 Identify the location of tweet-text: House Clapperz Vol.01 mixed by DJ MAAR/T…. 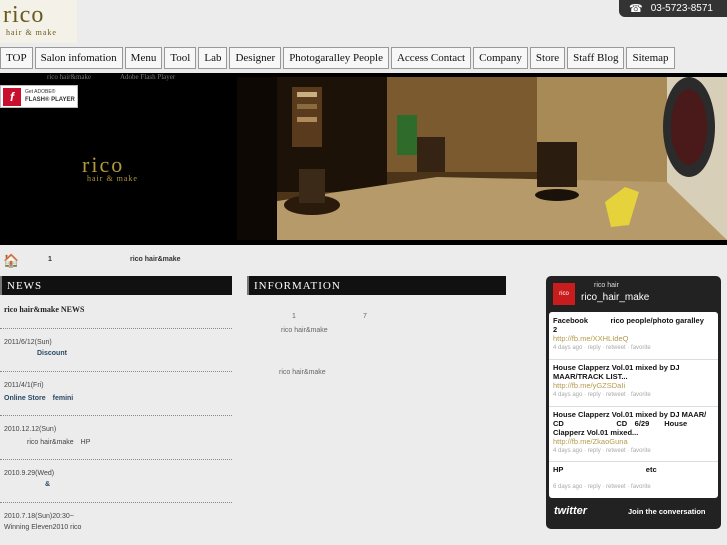
(616, 372).